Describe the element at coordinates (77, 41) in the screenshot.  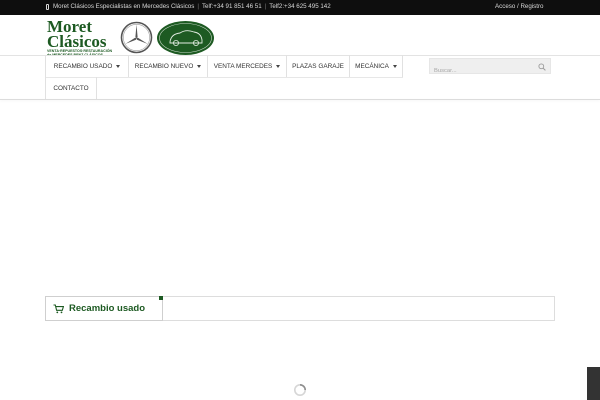
I see `logo-line2: Clásicos` at that location.